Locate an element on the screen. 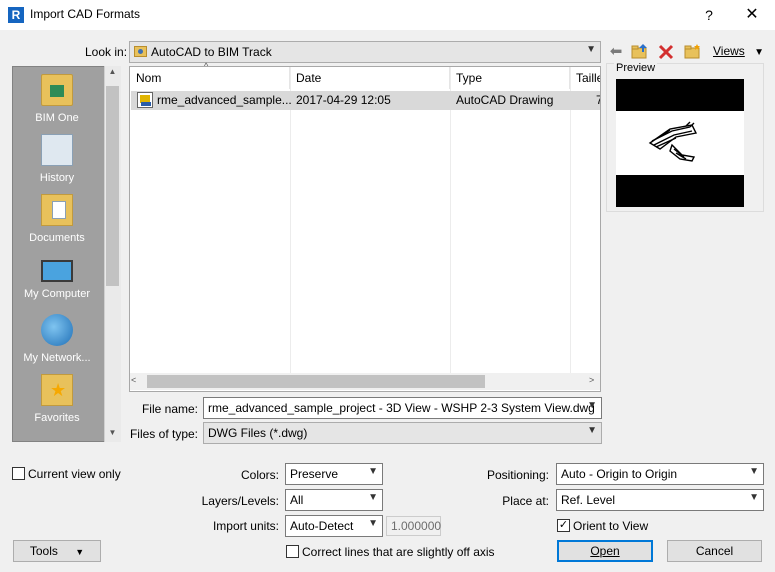 Image resolution: width=775 pixels, height=572 pixels. views-label: Views is located at coordinates (729, 51).